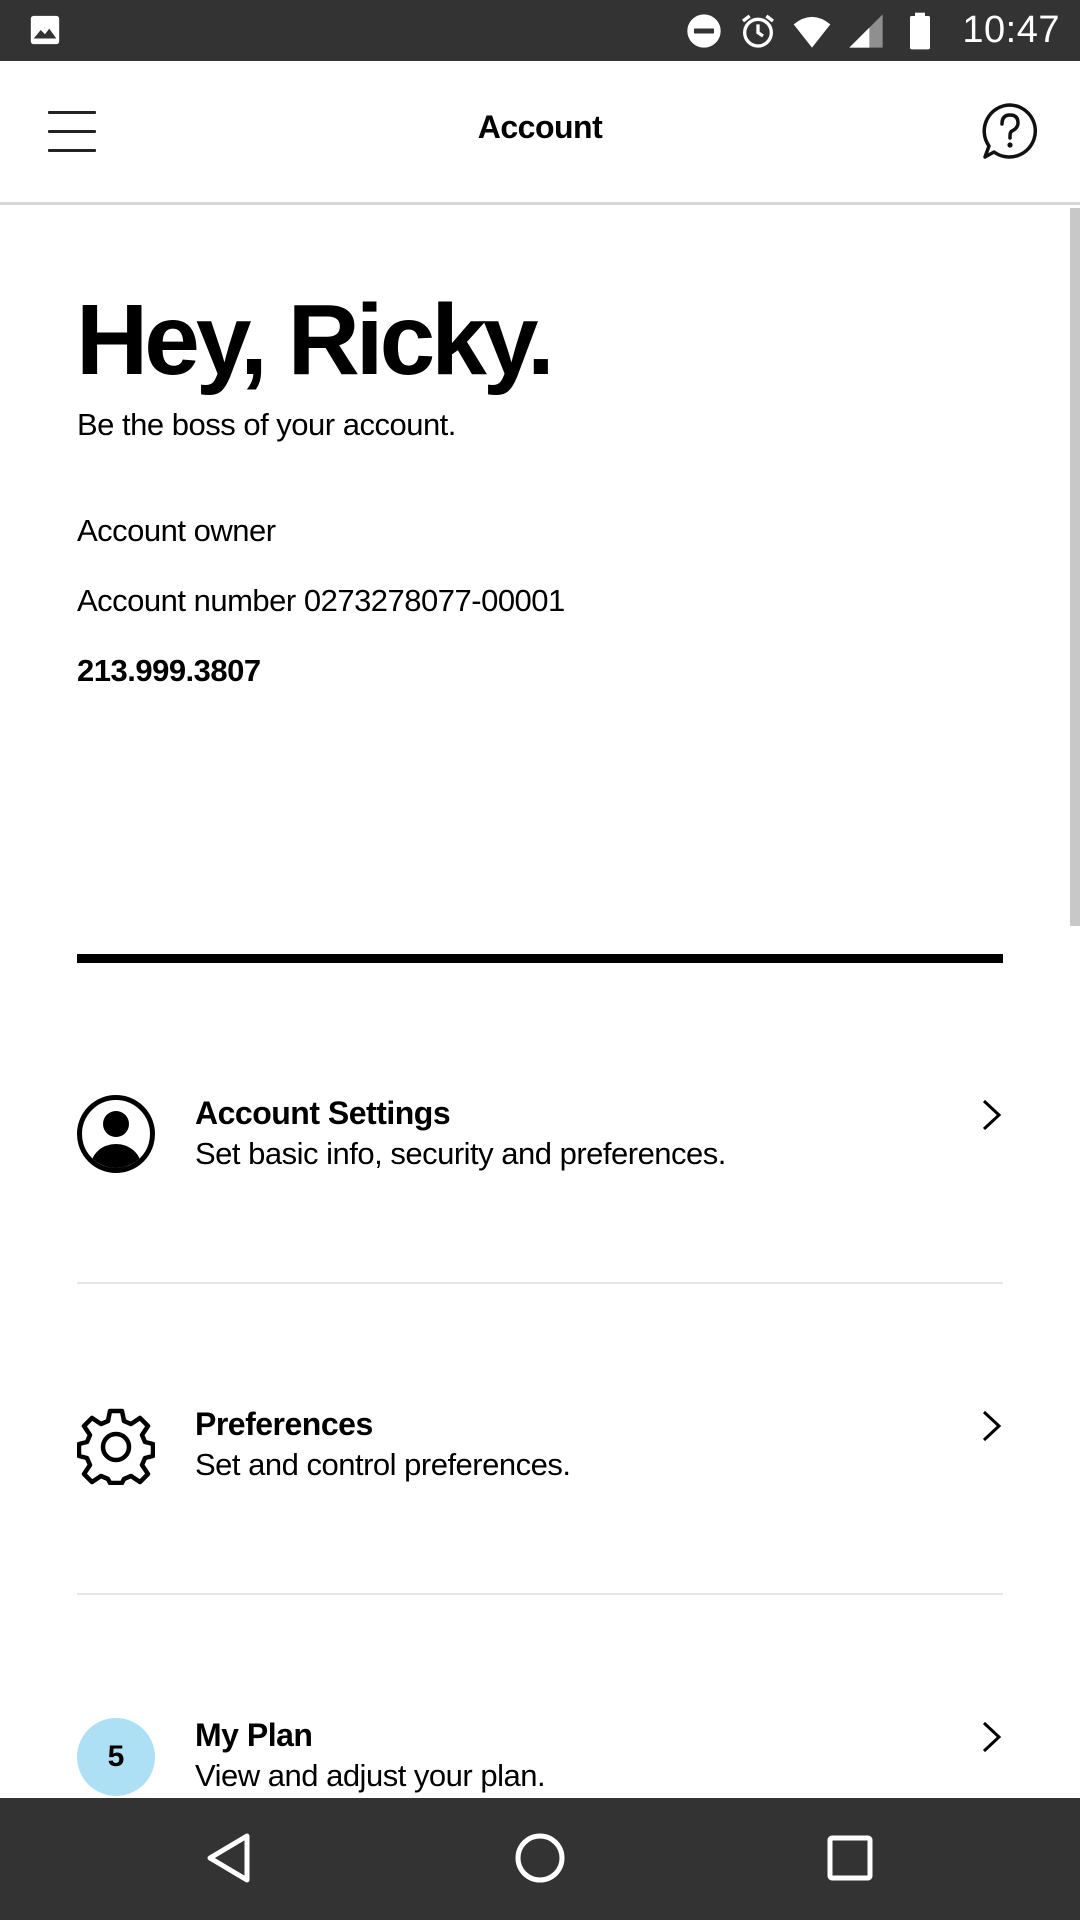 The image size is (1080, 1920). What do you see at coordinates (540, 127) in the screenshot?
I see `page-title: Account` at bounding box center [540, 127].